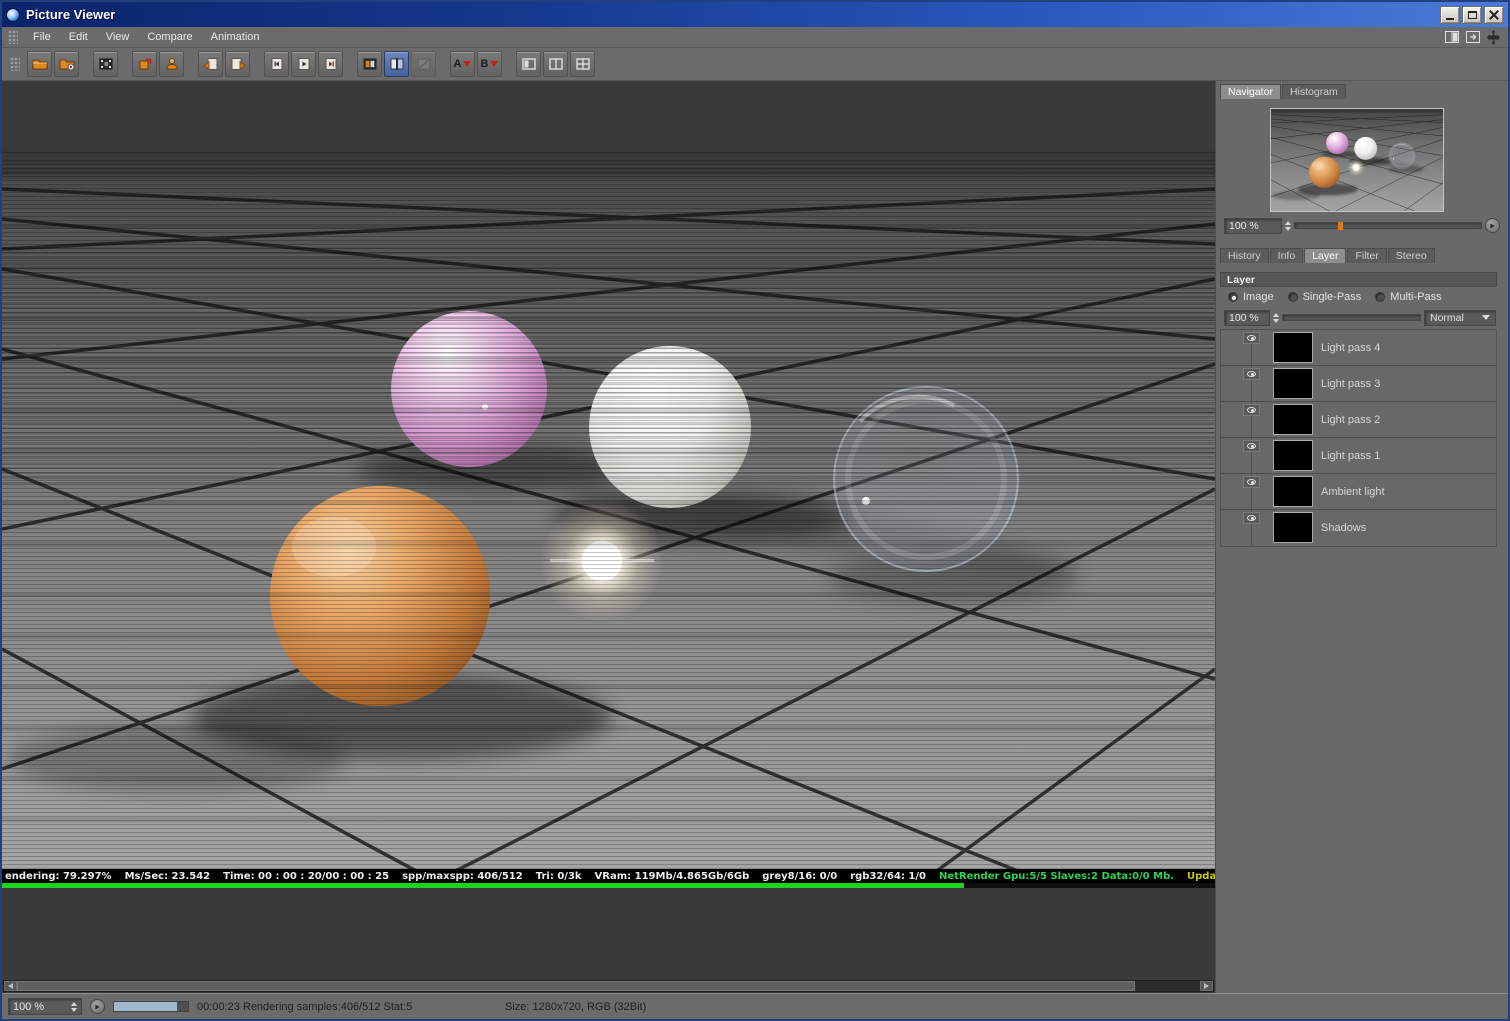  What do you see at coordinates (582, 64) in the screenshot?
I see `layout-quad-button` at bounding box center [582, 64].